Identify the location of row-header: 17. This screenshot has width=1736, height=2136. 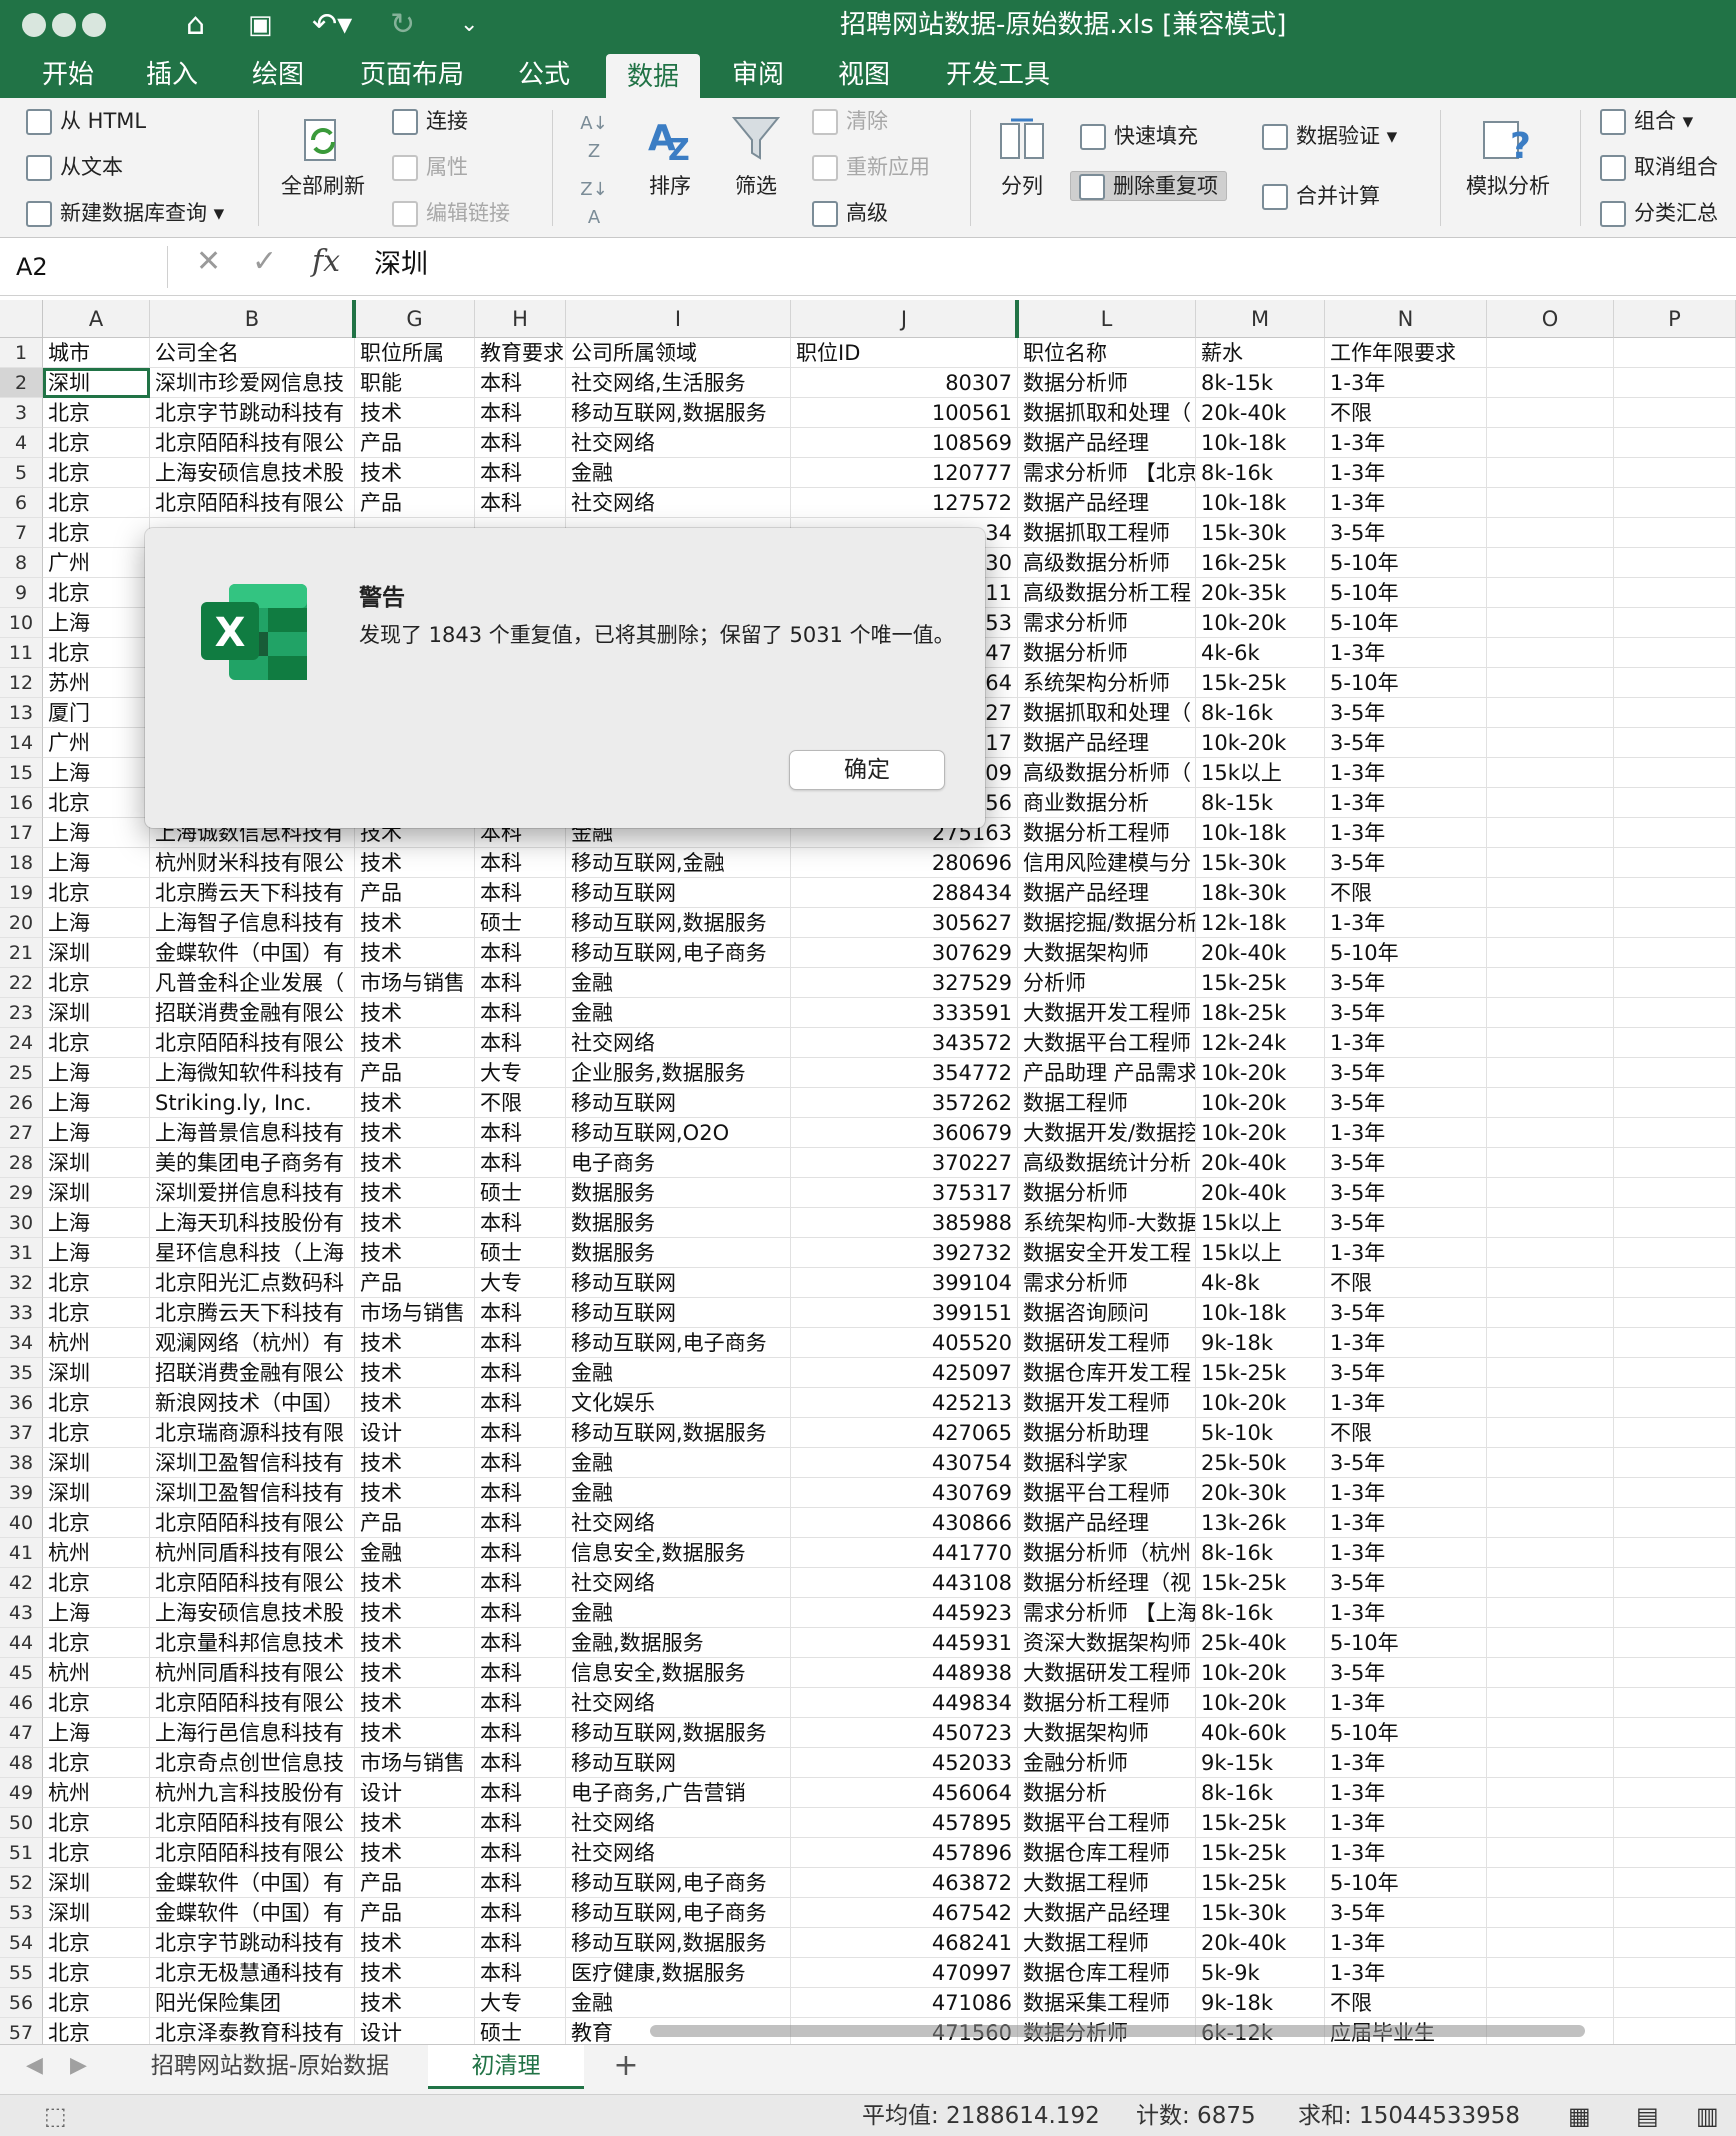
(21, 833).